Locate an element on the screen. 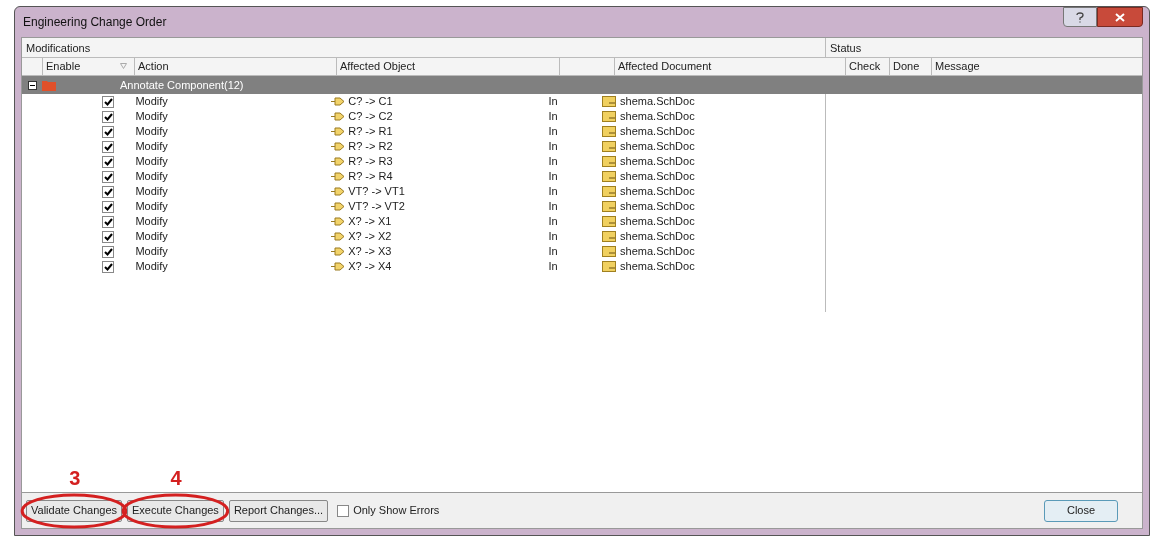  affected-object-cell-text: C? -> C2 is located at coordinates (370, 117).